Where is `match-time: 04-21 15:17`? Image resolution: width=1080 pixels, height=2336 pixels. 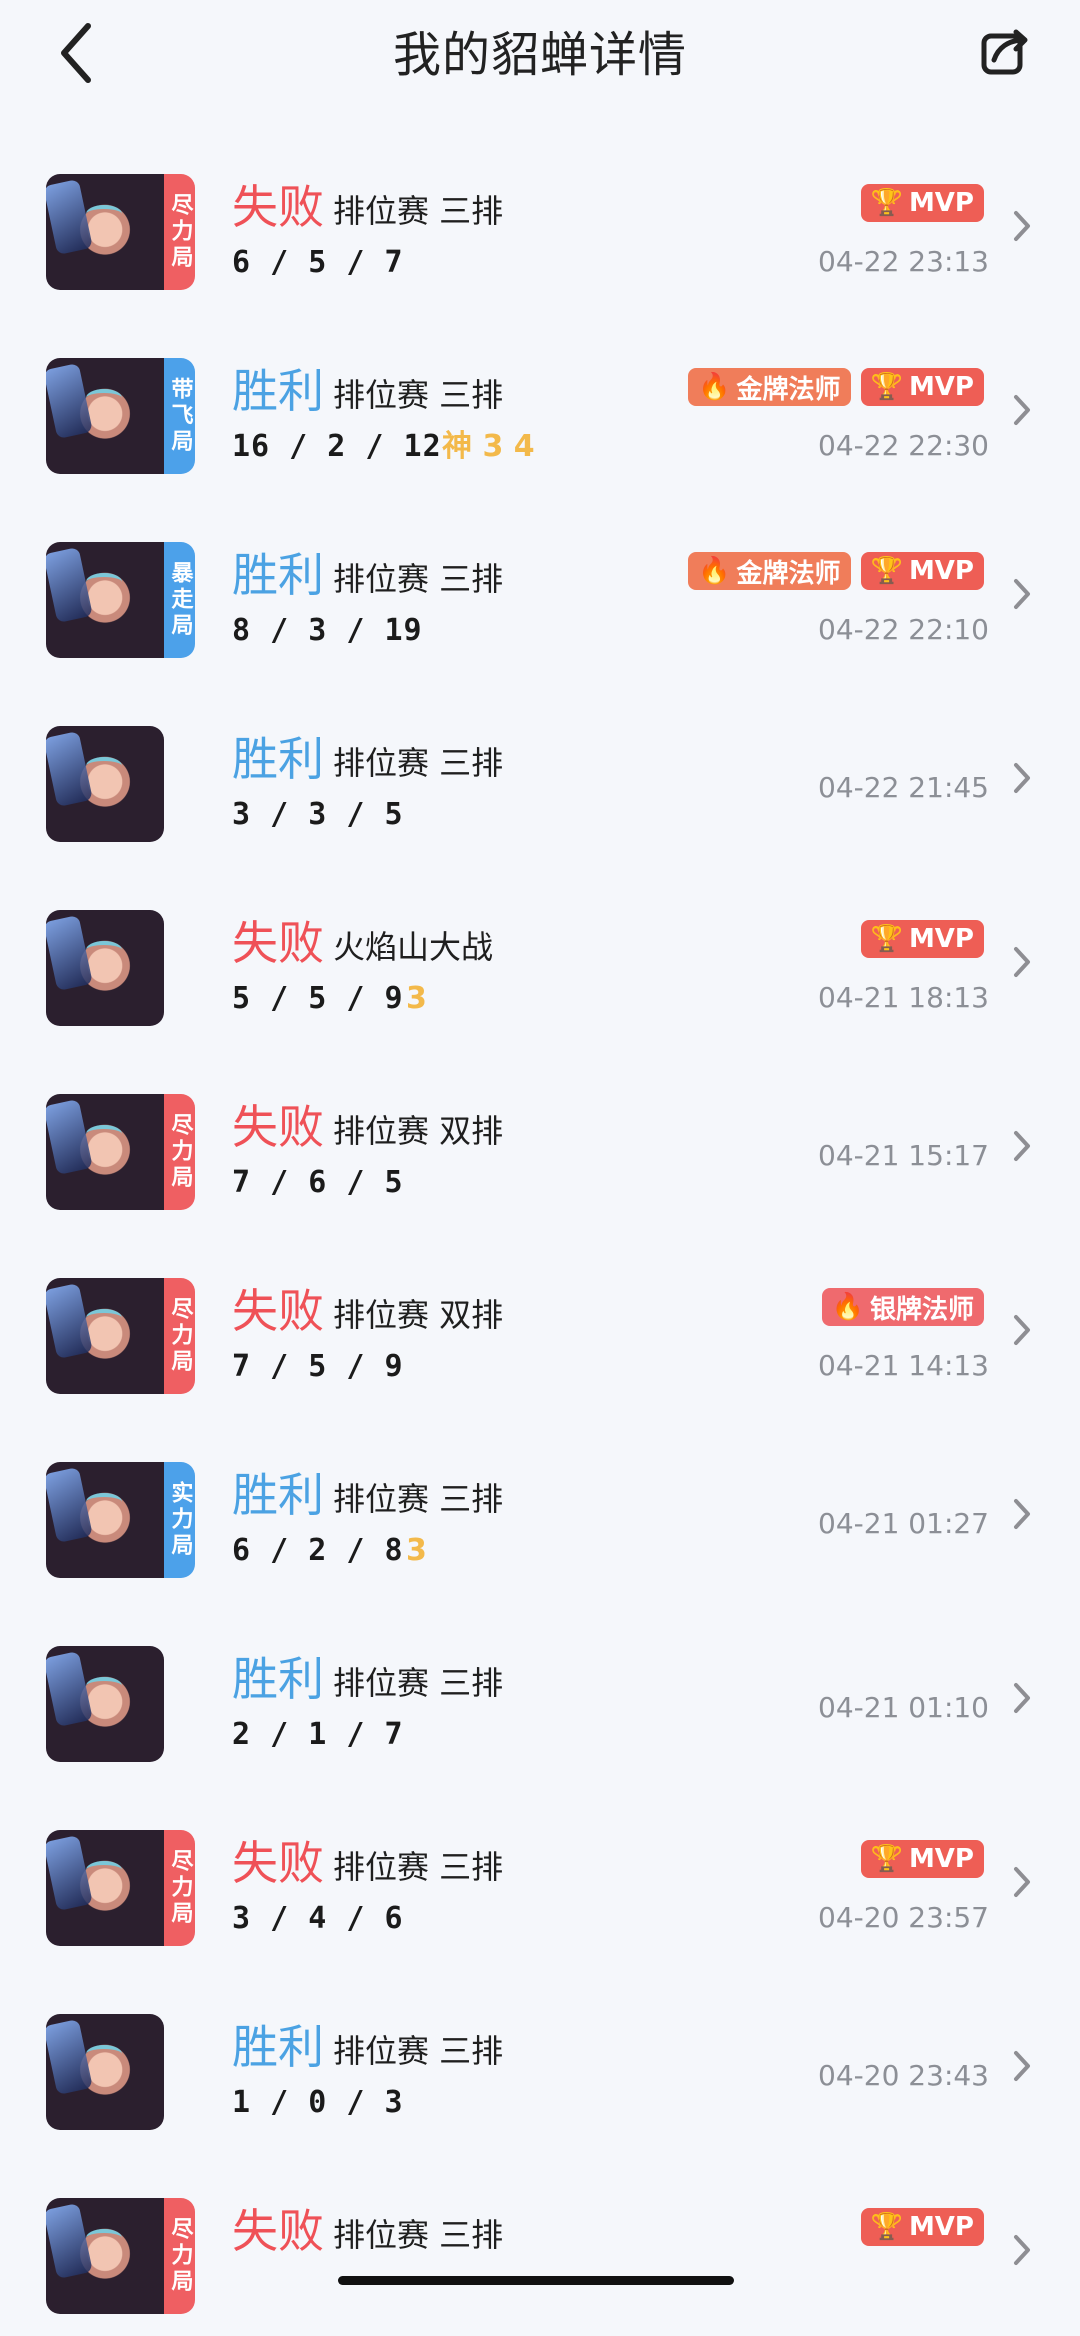
match-time: 04-21 15:17 is located at coordinates (903, 1155).